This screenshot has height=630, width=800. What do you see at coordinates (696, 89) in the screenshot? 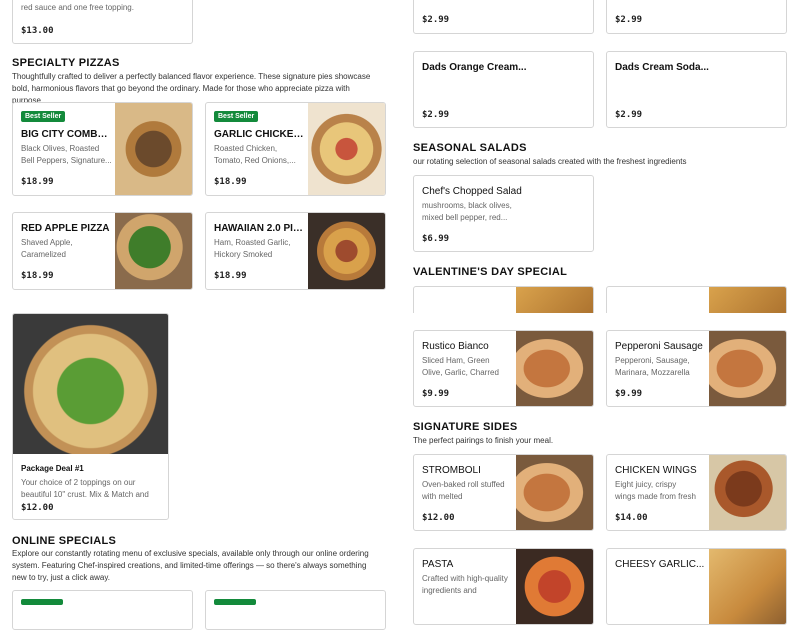
I see `menu-item-card-dads-cream-soda: Dads Cream Soda... $2.99` at bounding box center [696, 89].